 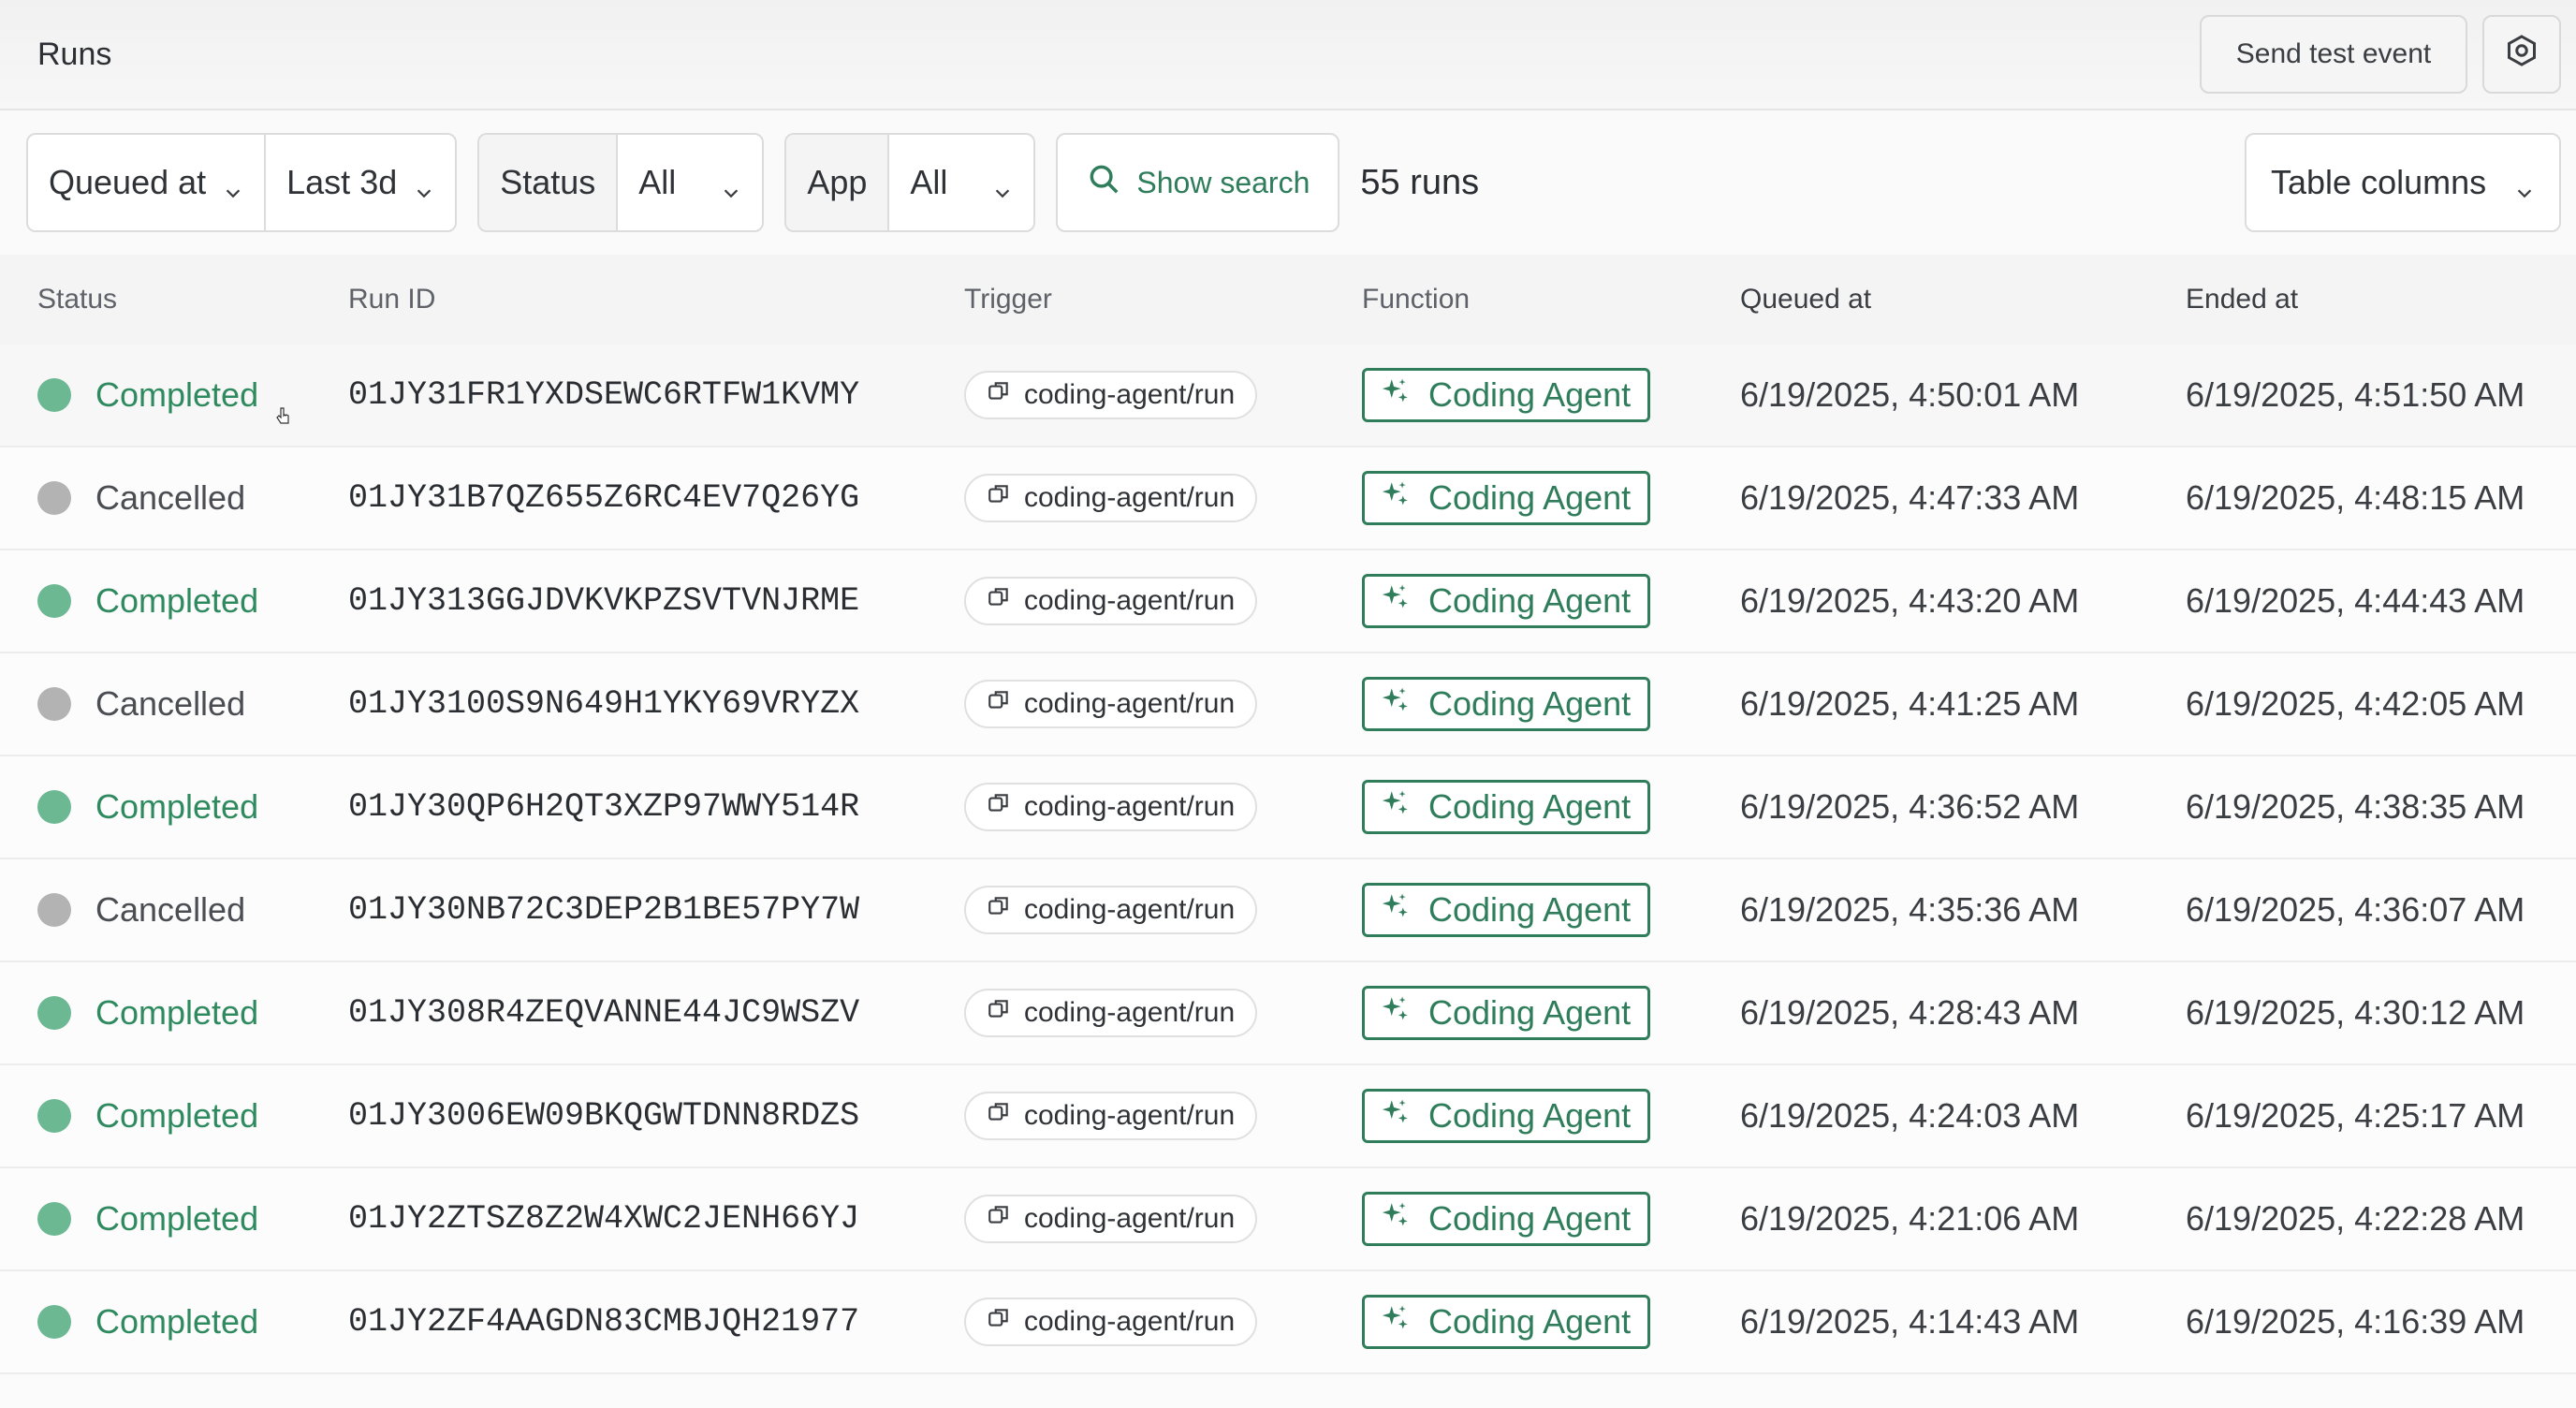 I want to click on status-dot-icon, so click(x=54, y=498).